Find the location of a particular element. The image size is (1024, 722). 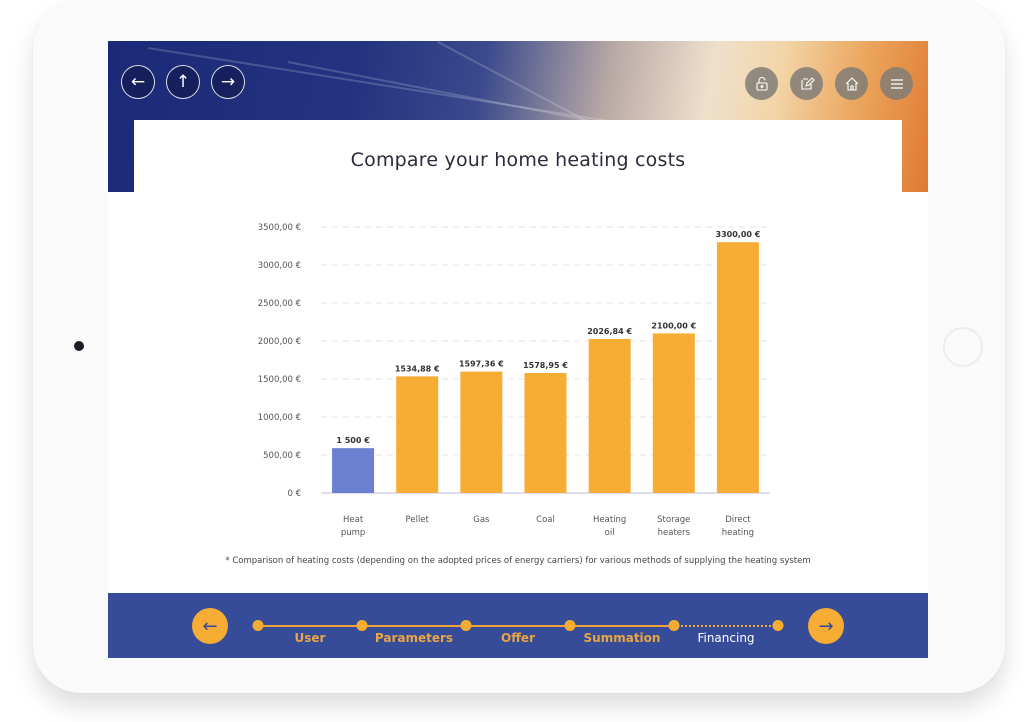

x-tick-label: heating is located at coordinates (738, 533).